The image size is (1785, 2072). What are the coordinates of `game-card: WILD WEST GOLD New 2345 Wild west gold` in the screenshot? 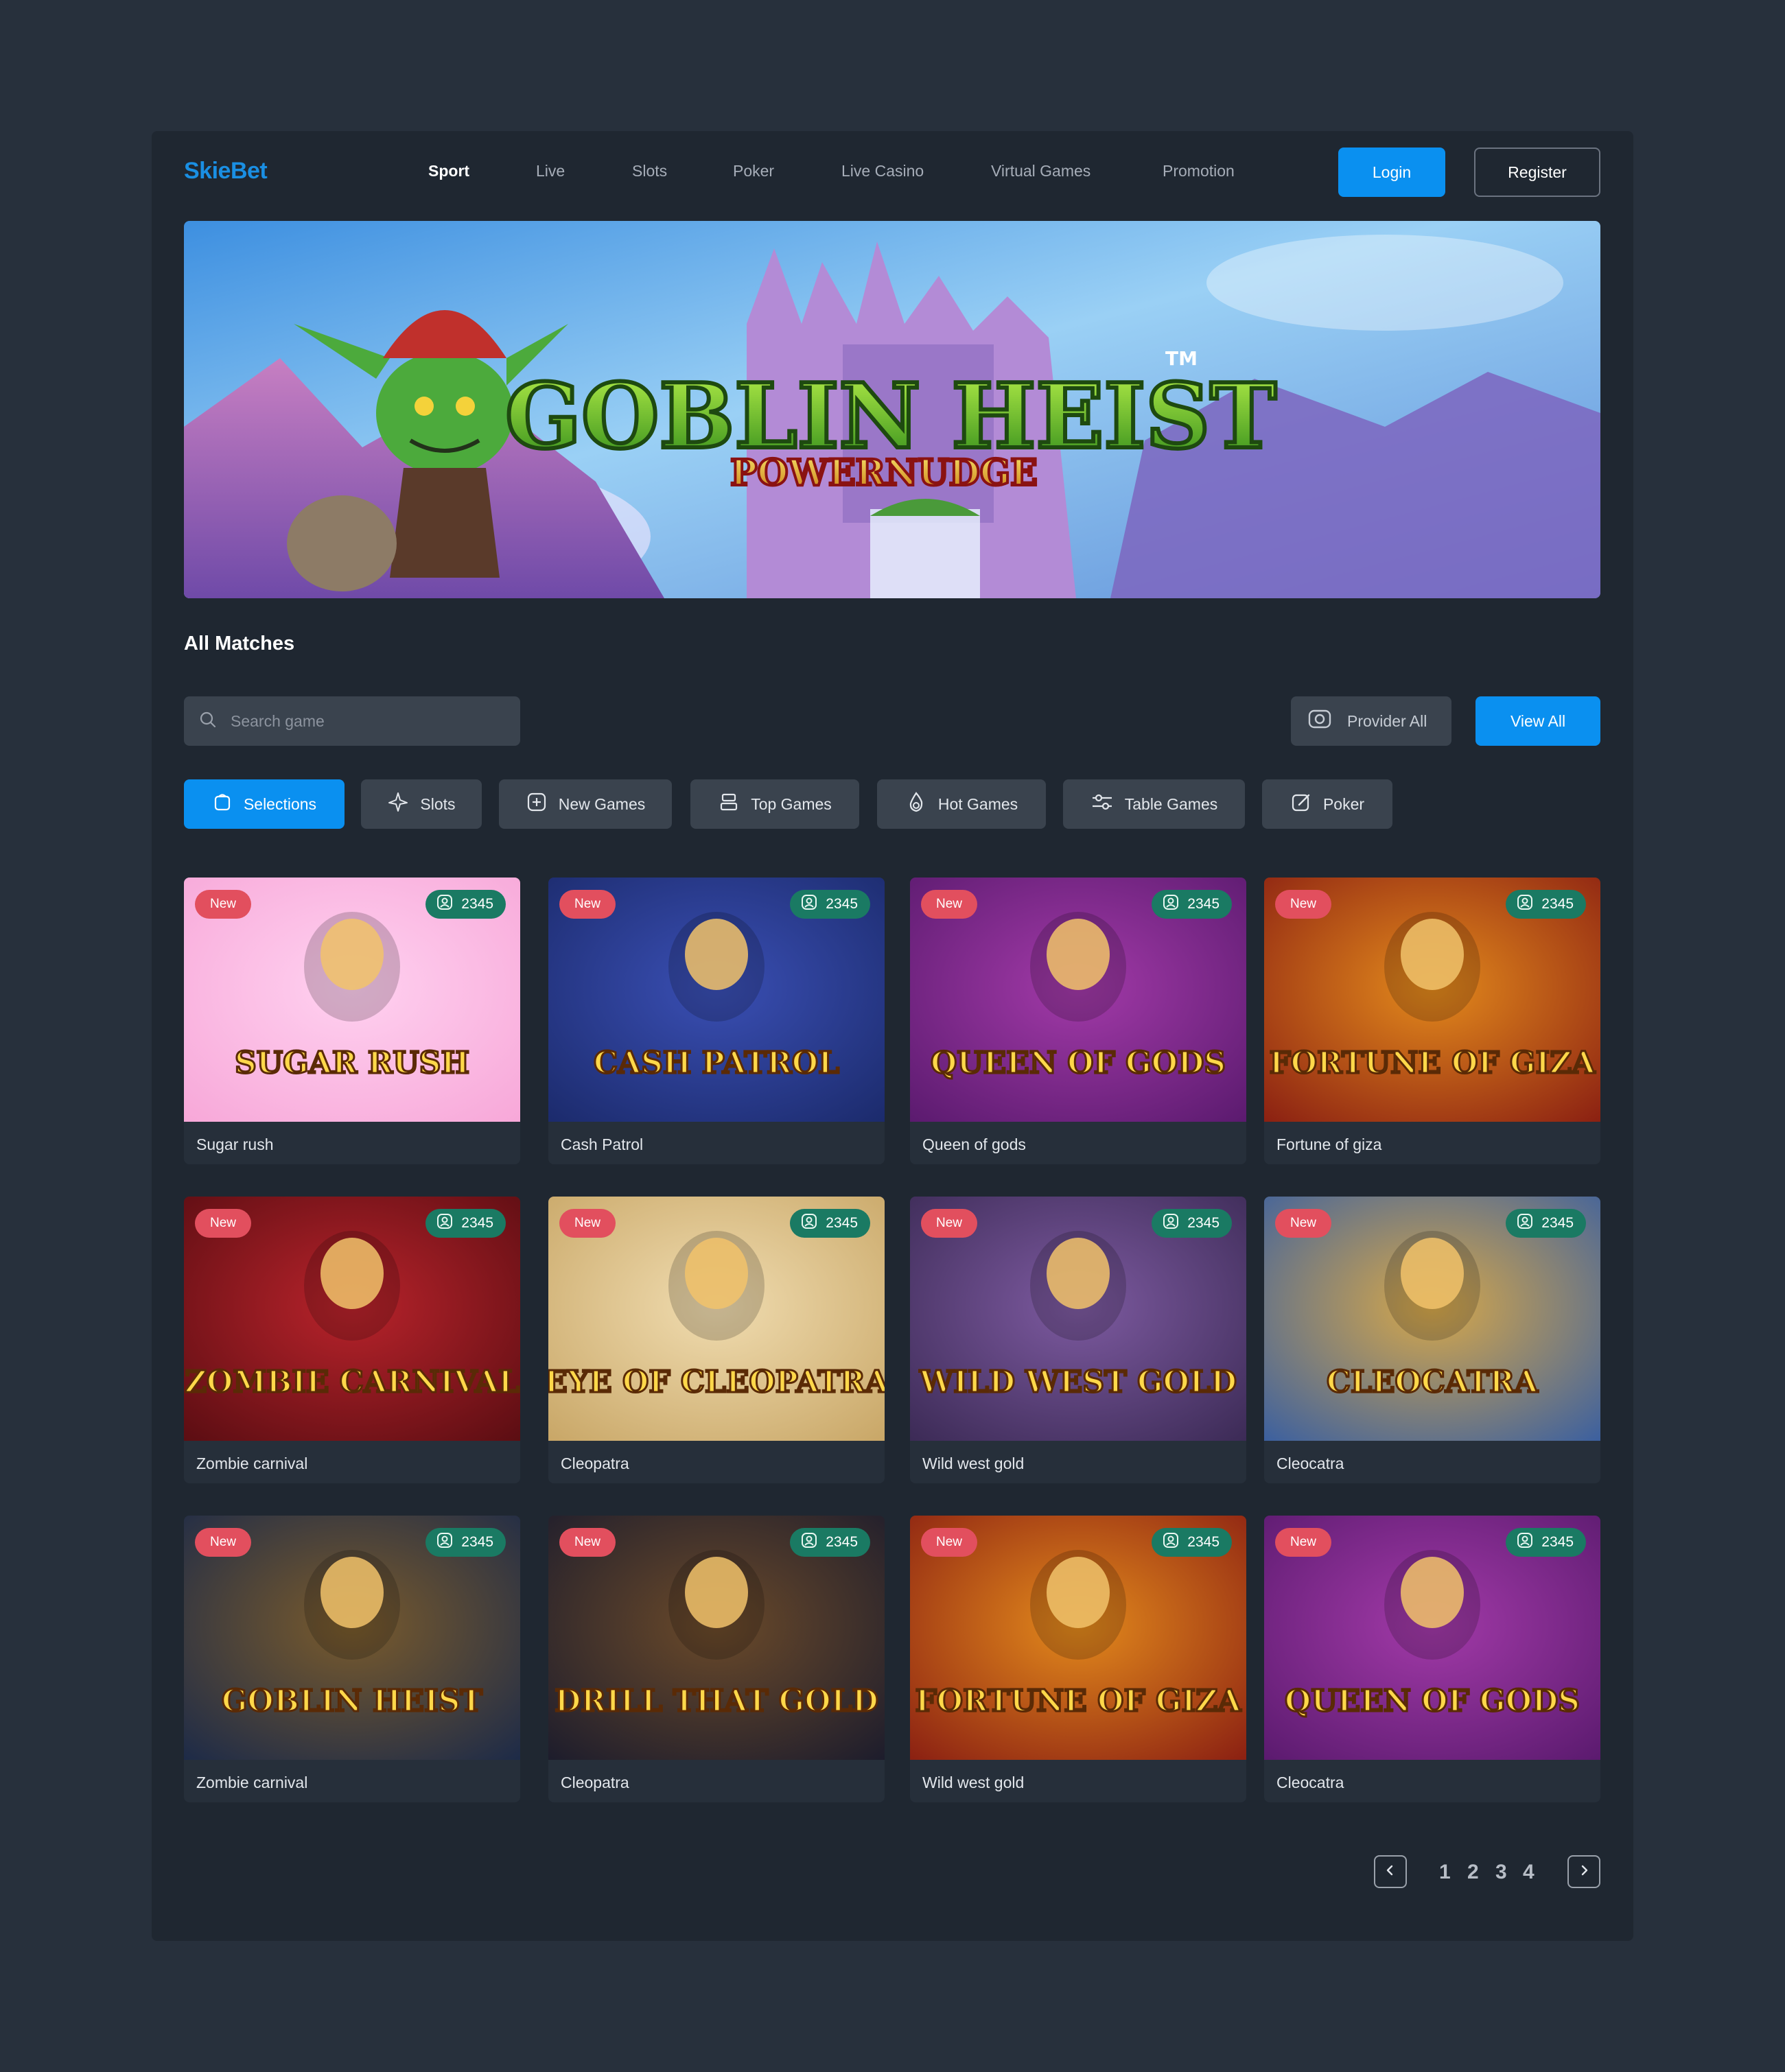 It's located at (1078, 1340).